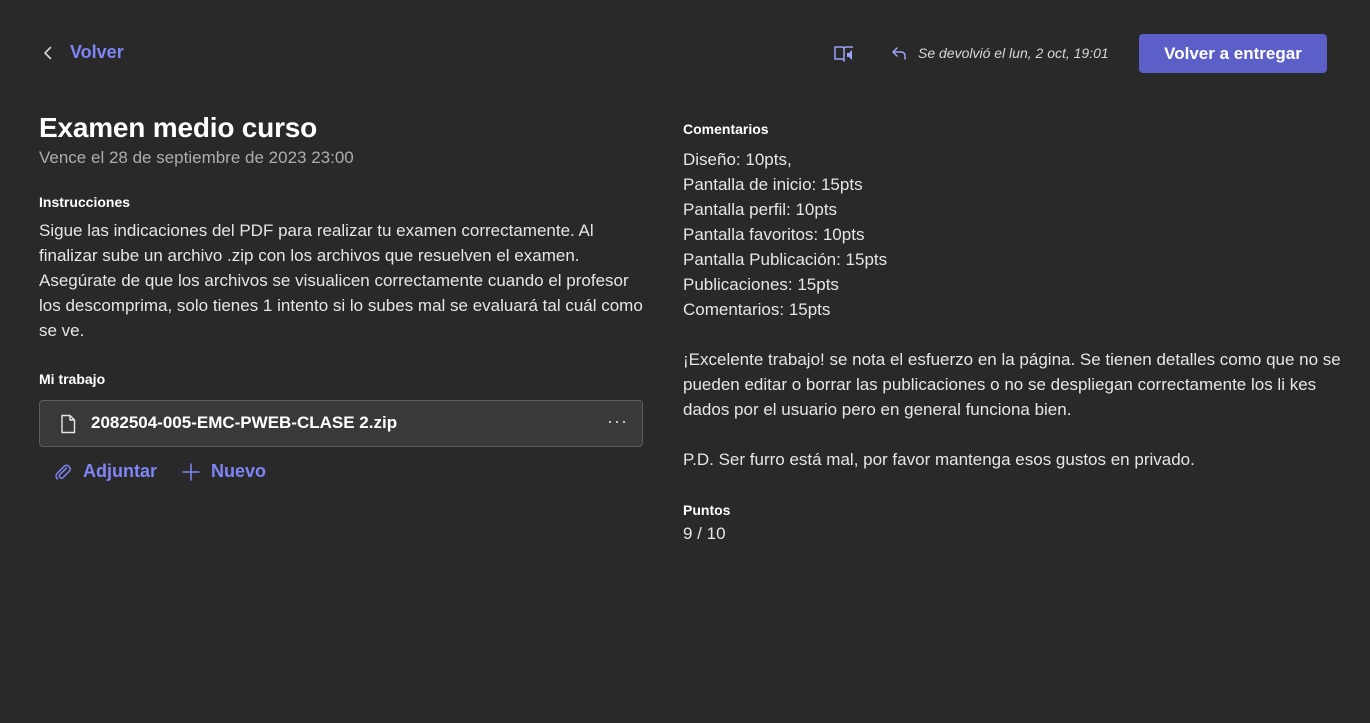  Describe the element at coordinates (1233, 53) in the screenshot. I see `resubmit-button: Volver a entregar` at that location.